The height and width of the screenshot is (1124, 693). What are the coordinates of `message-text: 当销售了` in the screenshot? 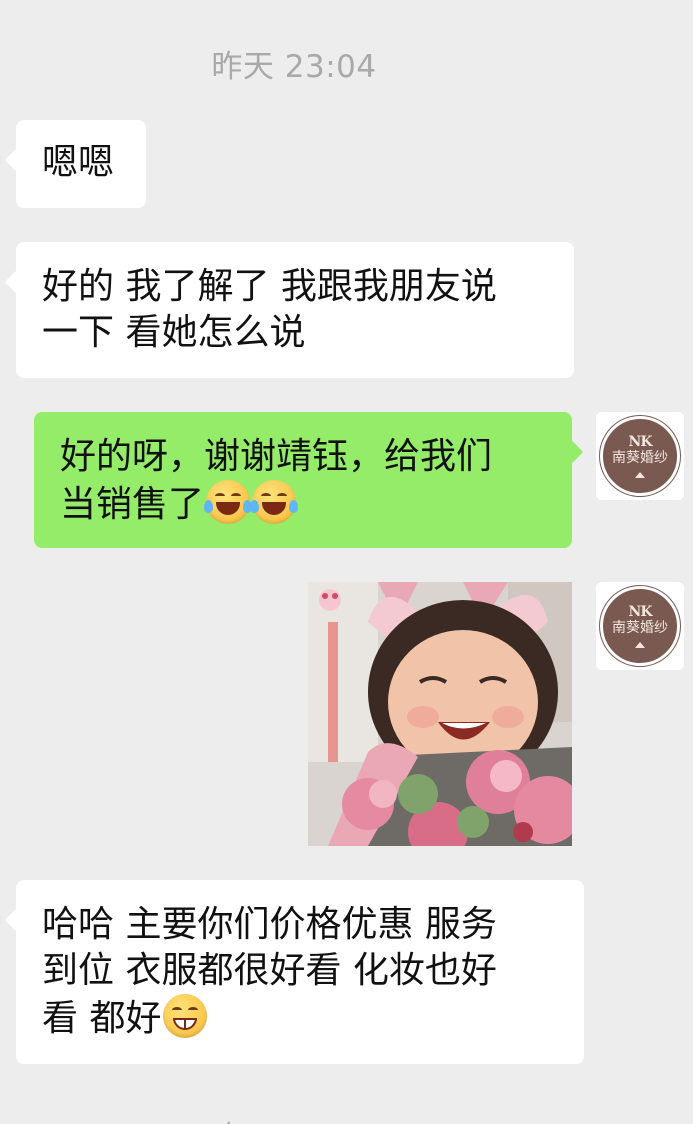 It's located at (132, 504).